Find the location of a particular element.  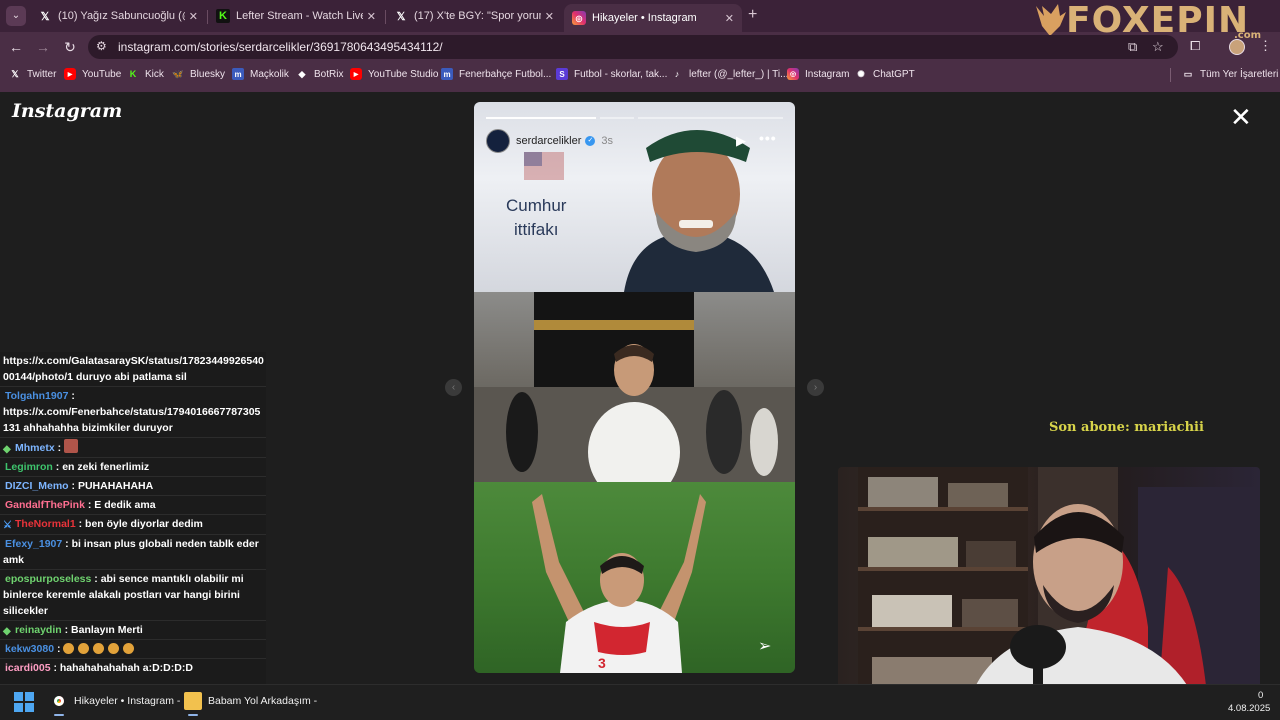

close-story-icon: ✕ is located at coordinates (1241, 117).